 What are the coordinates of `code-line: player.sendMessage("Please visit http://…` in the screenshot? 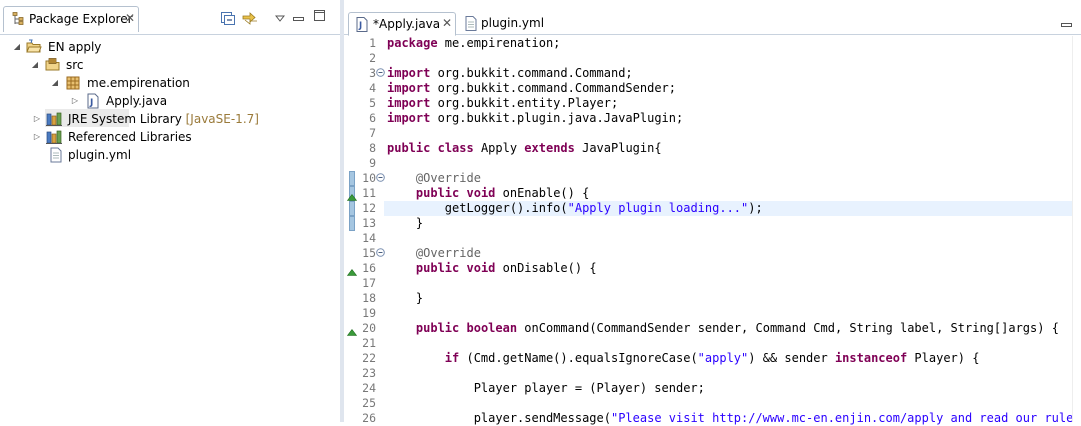 It's located at (734, 418).